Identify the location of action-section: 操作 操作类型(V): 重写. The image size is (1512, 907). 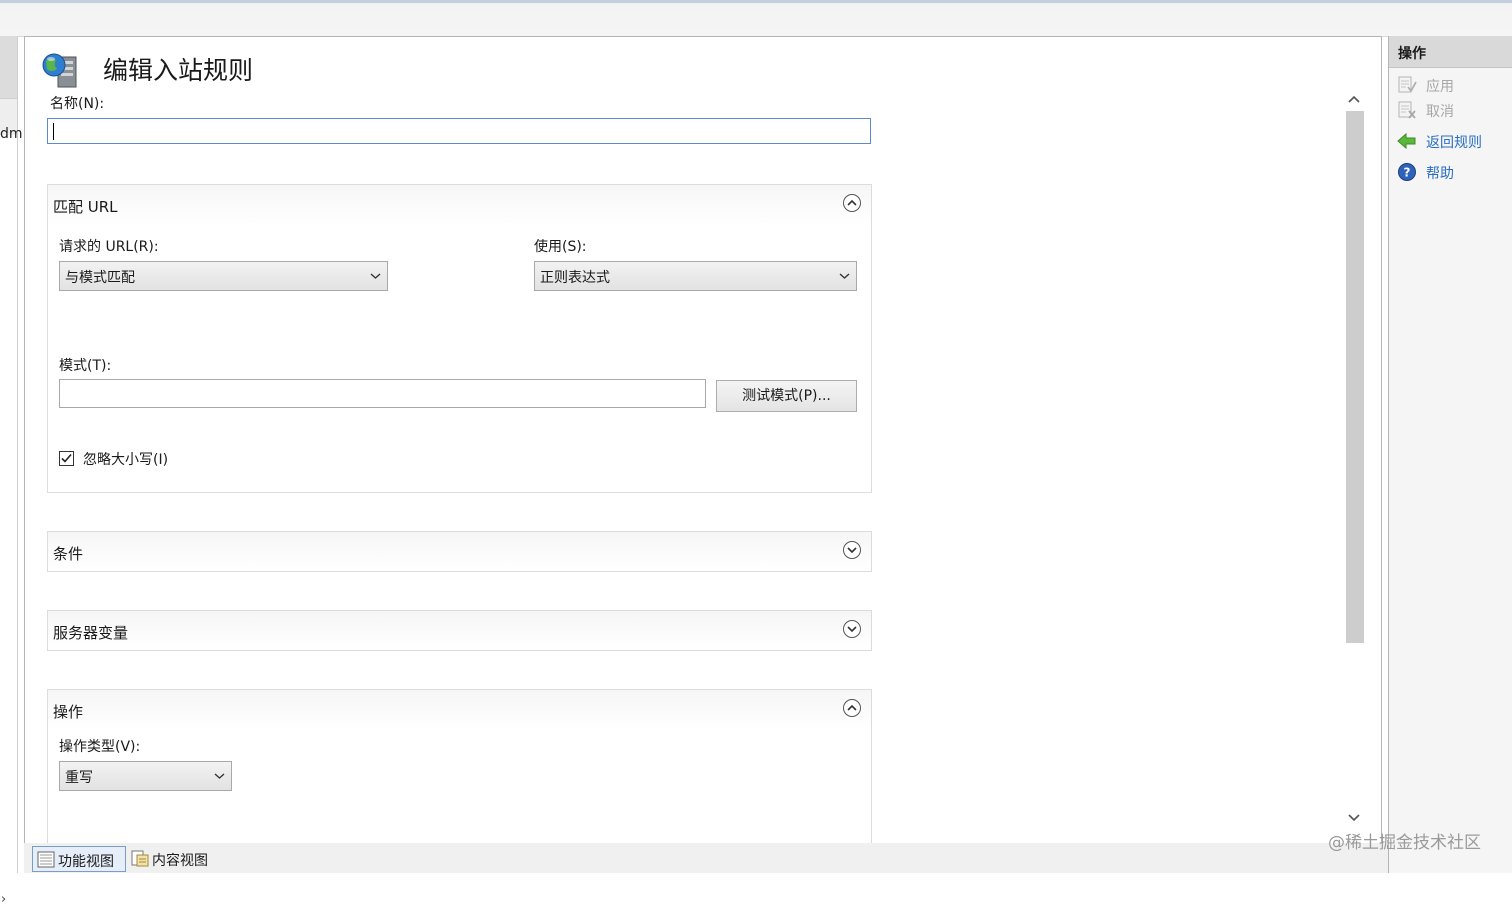
(459, 766).